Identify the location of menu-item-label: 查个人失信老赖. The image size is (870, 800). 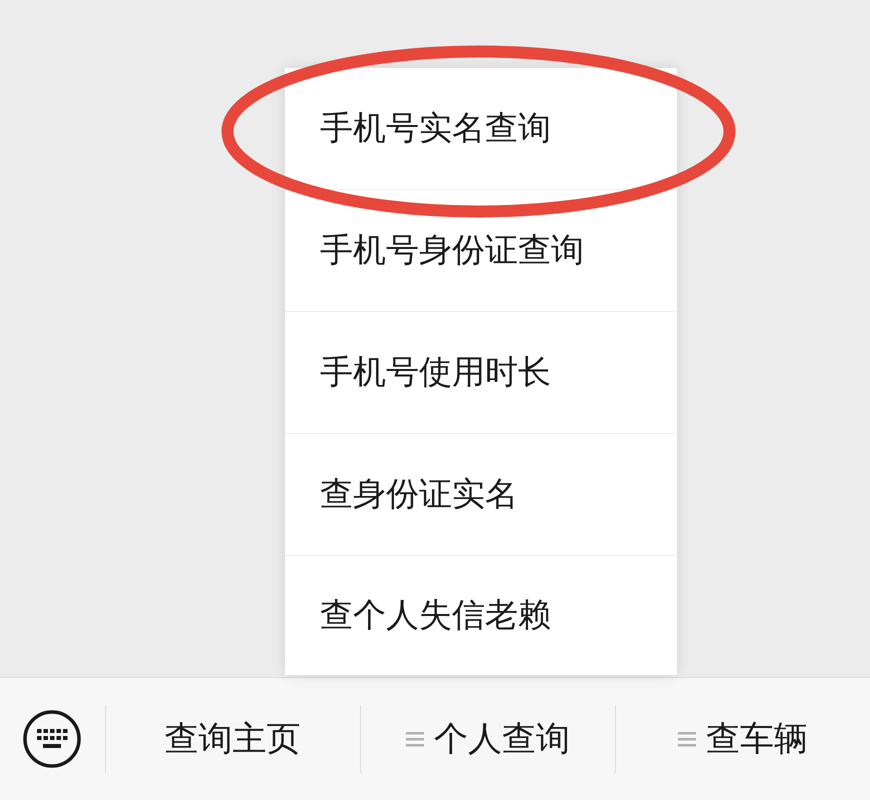
(435, 615).